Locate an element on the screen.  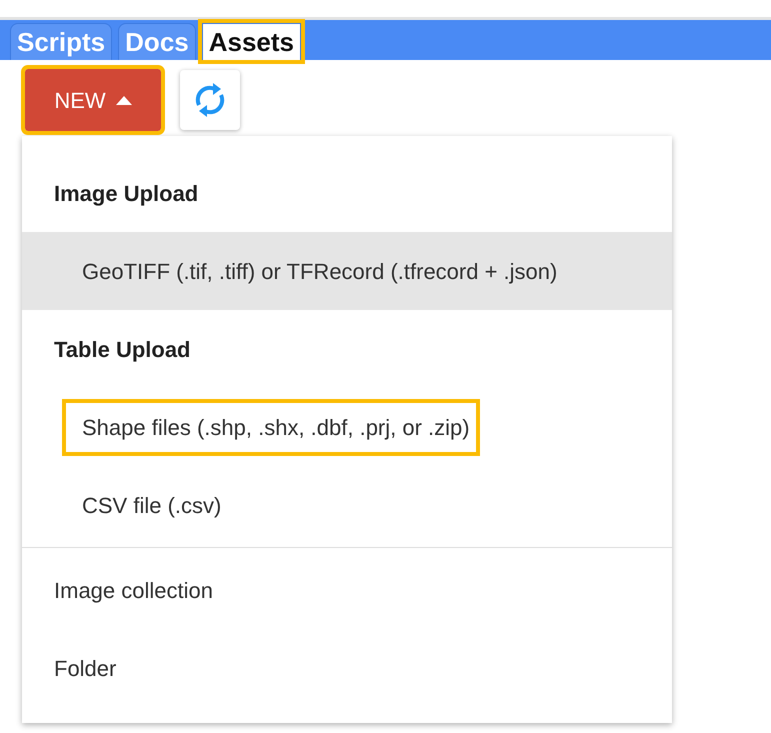
section-header: Image Upload is located at coordinates (126, 194).